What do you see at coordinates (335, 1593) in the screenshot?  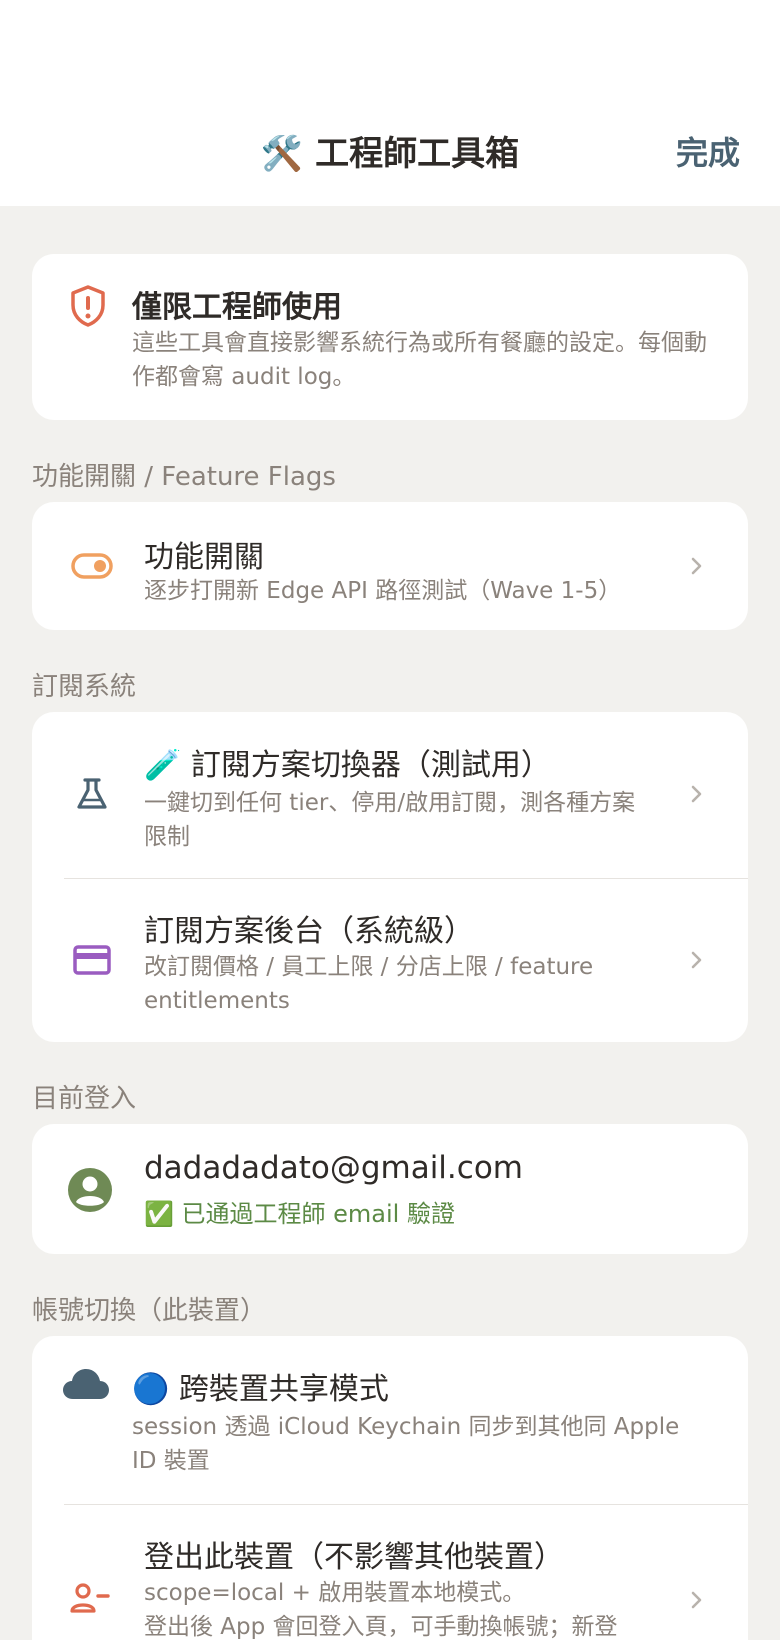 I see `logout-this-device-subtitle-line1: scope=local + 啟用裝置本地模式。` at bounding box center [335, 1593].